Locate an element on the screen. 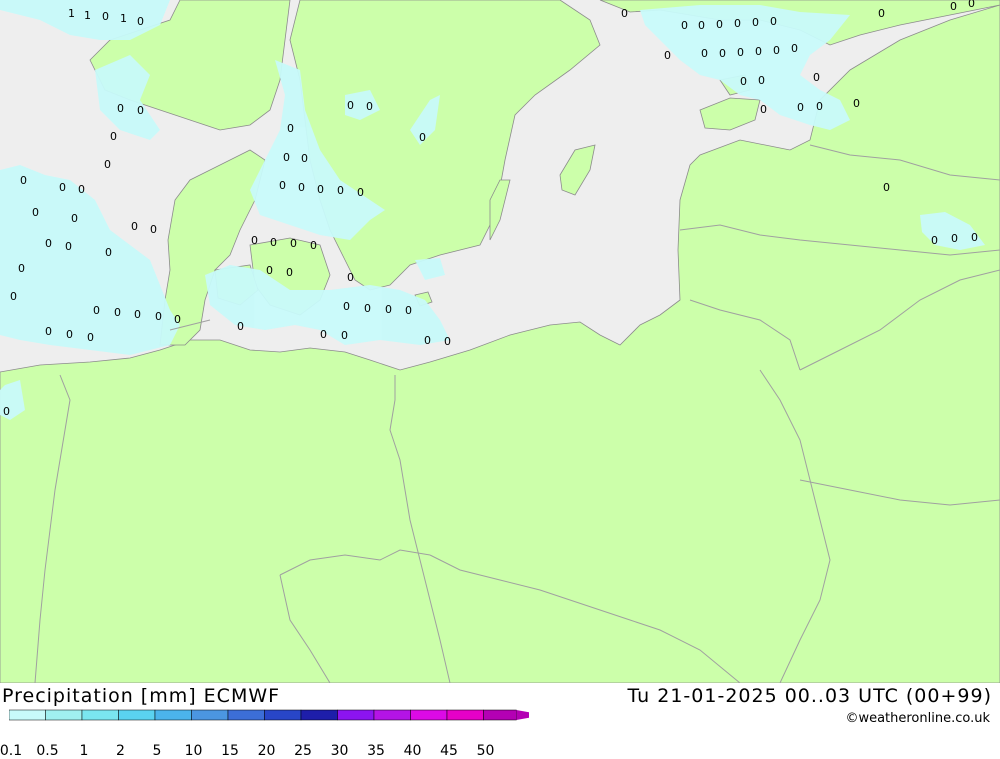 Image resolution: width=1000 pixels, height=759 pixels. legend-label: 20 is located at coordinates (266, 751).